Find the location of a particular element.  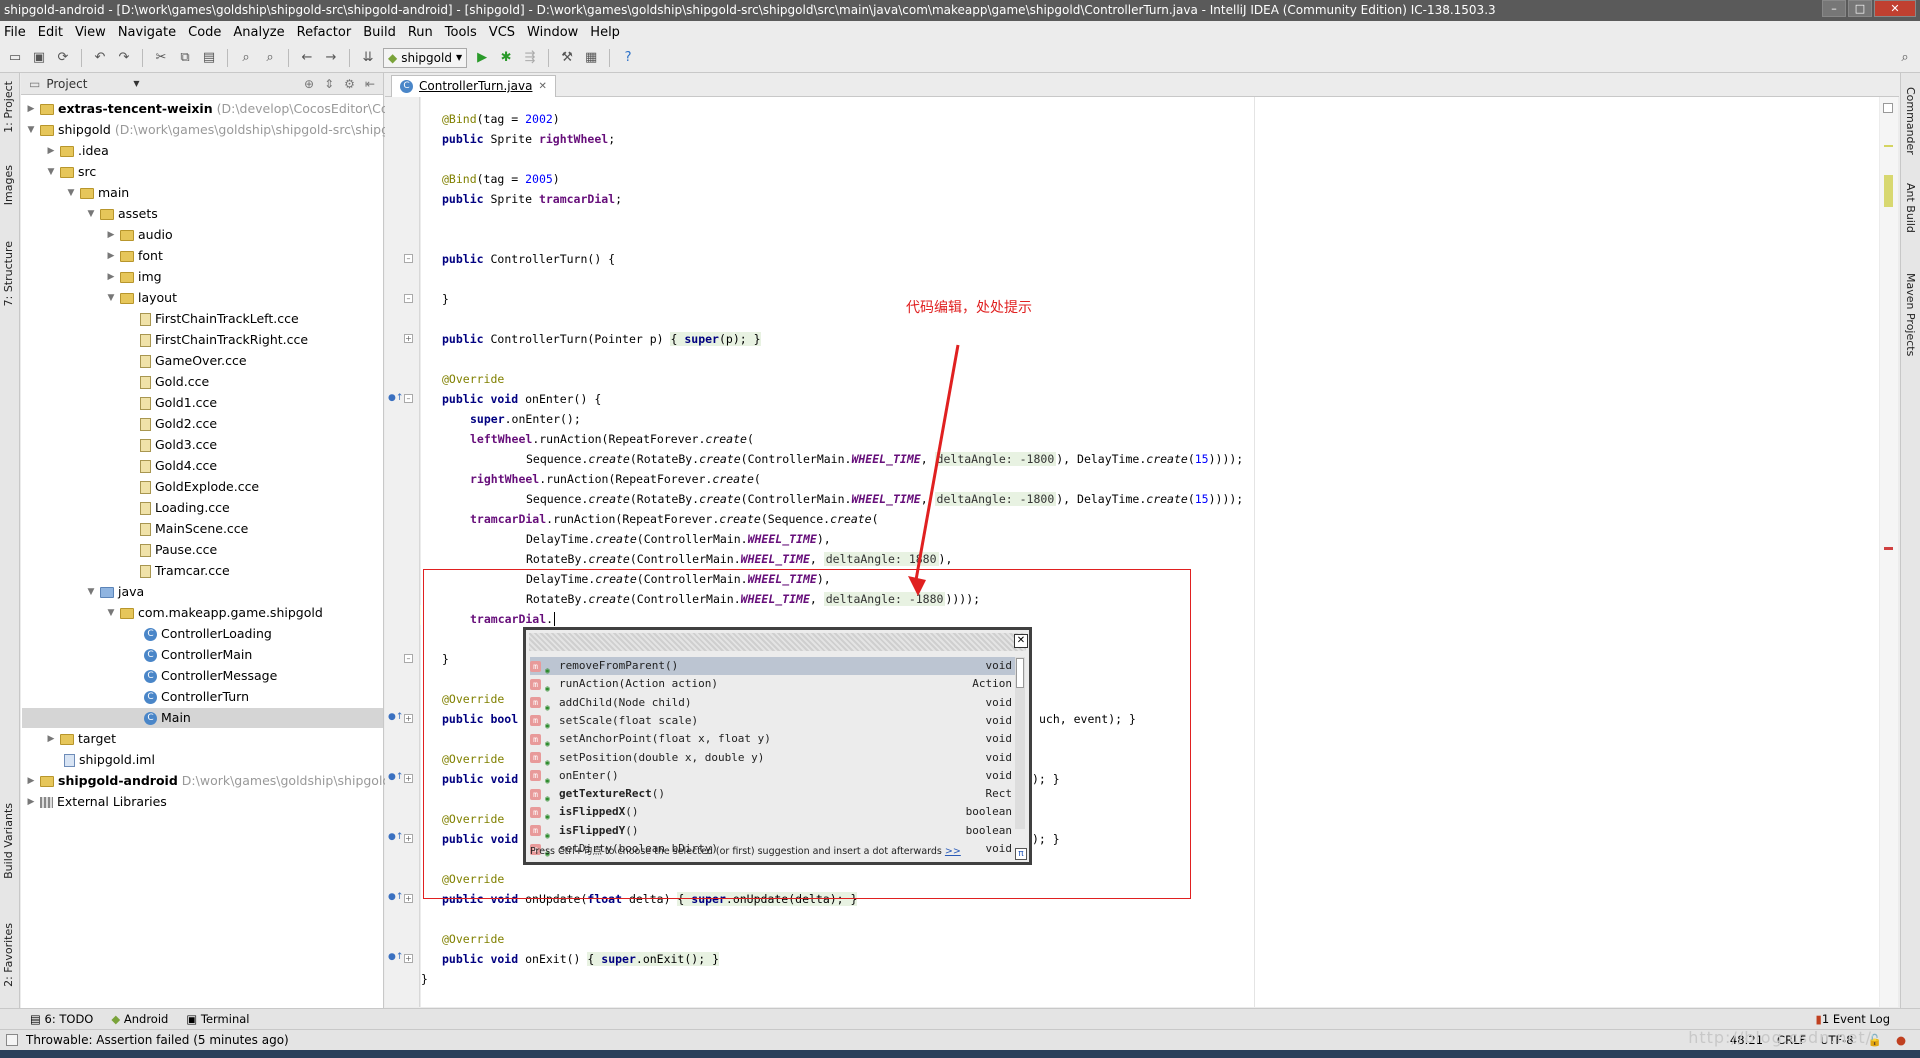

tree-item-iml: shipgold.iml is located at coordinates (109, 760).